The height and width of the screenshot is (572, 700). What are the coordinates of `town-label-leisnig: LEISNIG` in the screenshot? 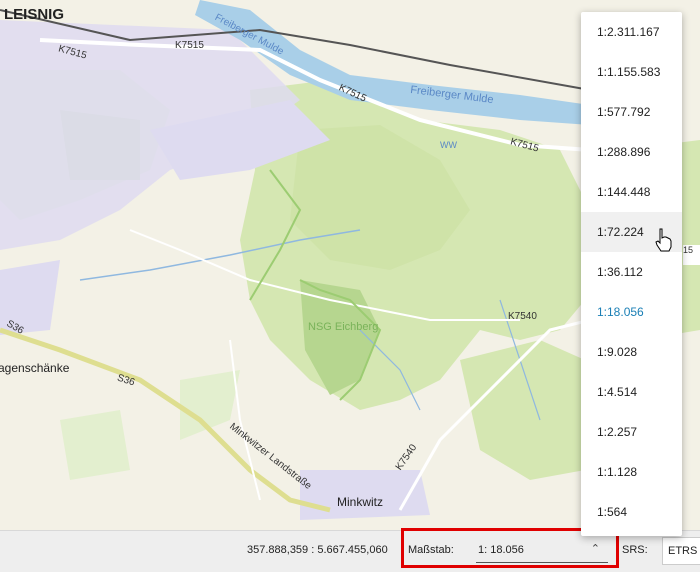 It's located at (34, 14).